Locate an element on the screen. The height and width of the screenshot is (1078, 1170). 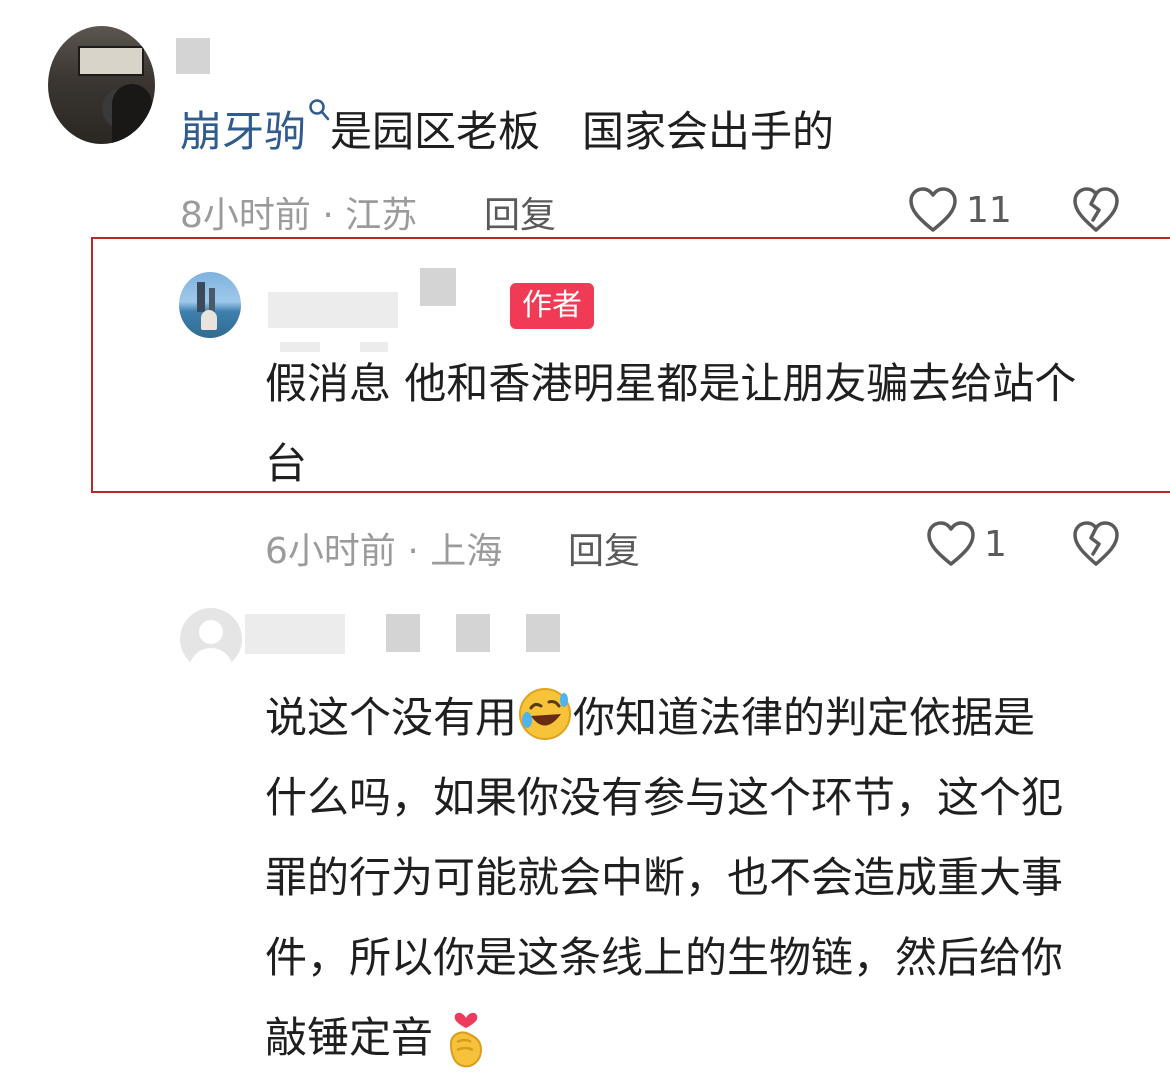
avatar-head-shape is located at coordinates (211, 632).